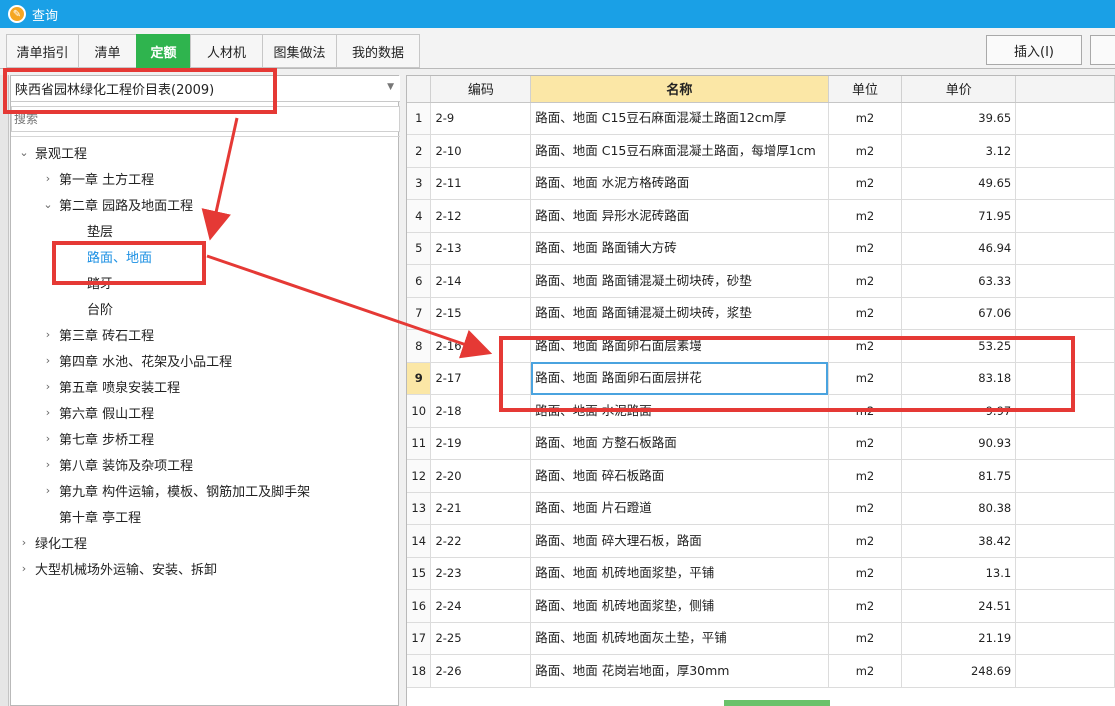 The height and width of the screenshot is (706, 1115). What do you see at coordinates (419, 638) in the screenshot?
I see `row-number: 17` at bounding box center [419, 638].